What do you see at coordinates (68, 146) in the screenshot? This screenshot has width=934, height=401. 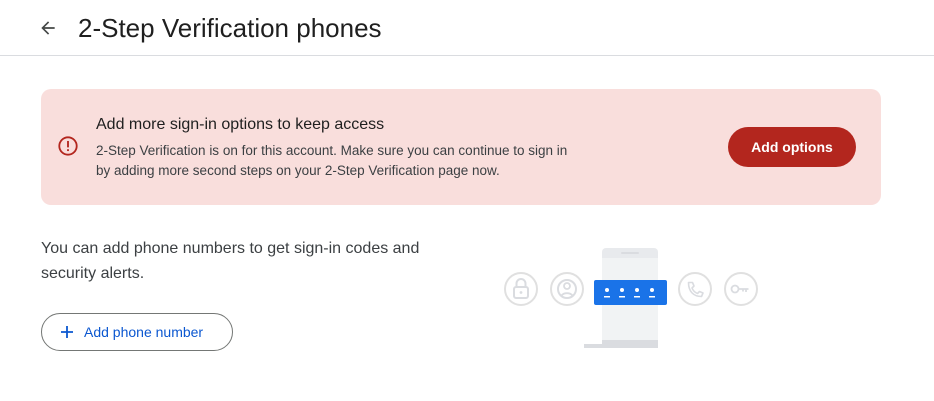 I see `error-icon` at bounding box center [68, 146].